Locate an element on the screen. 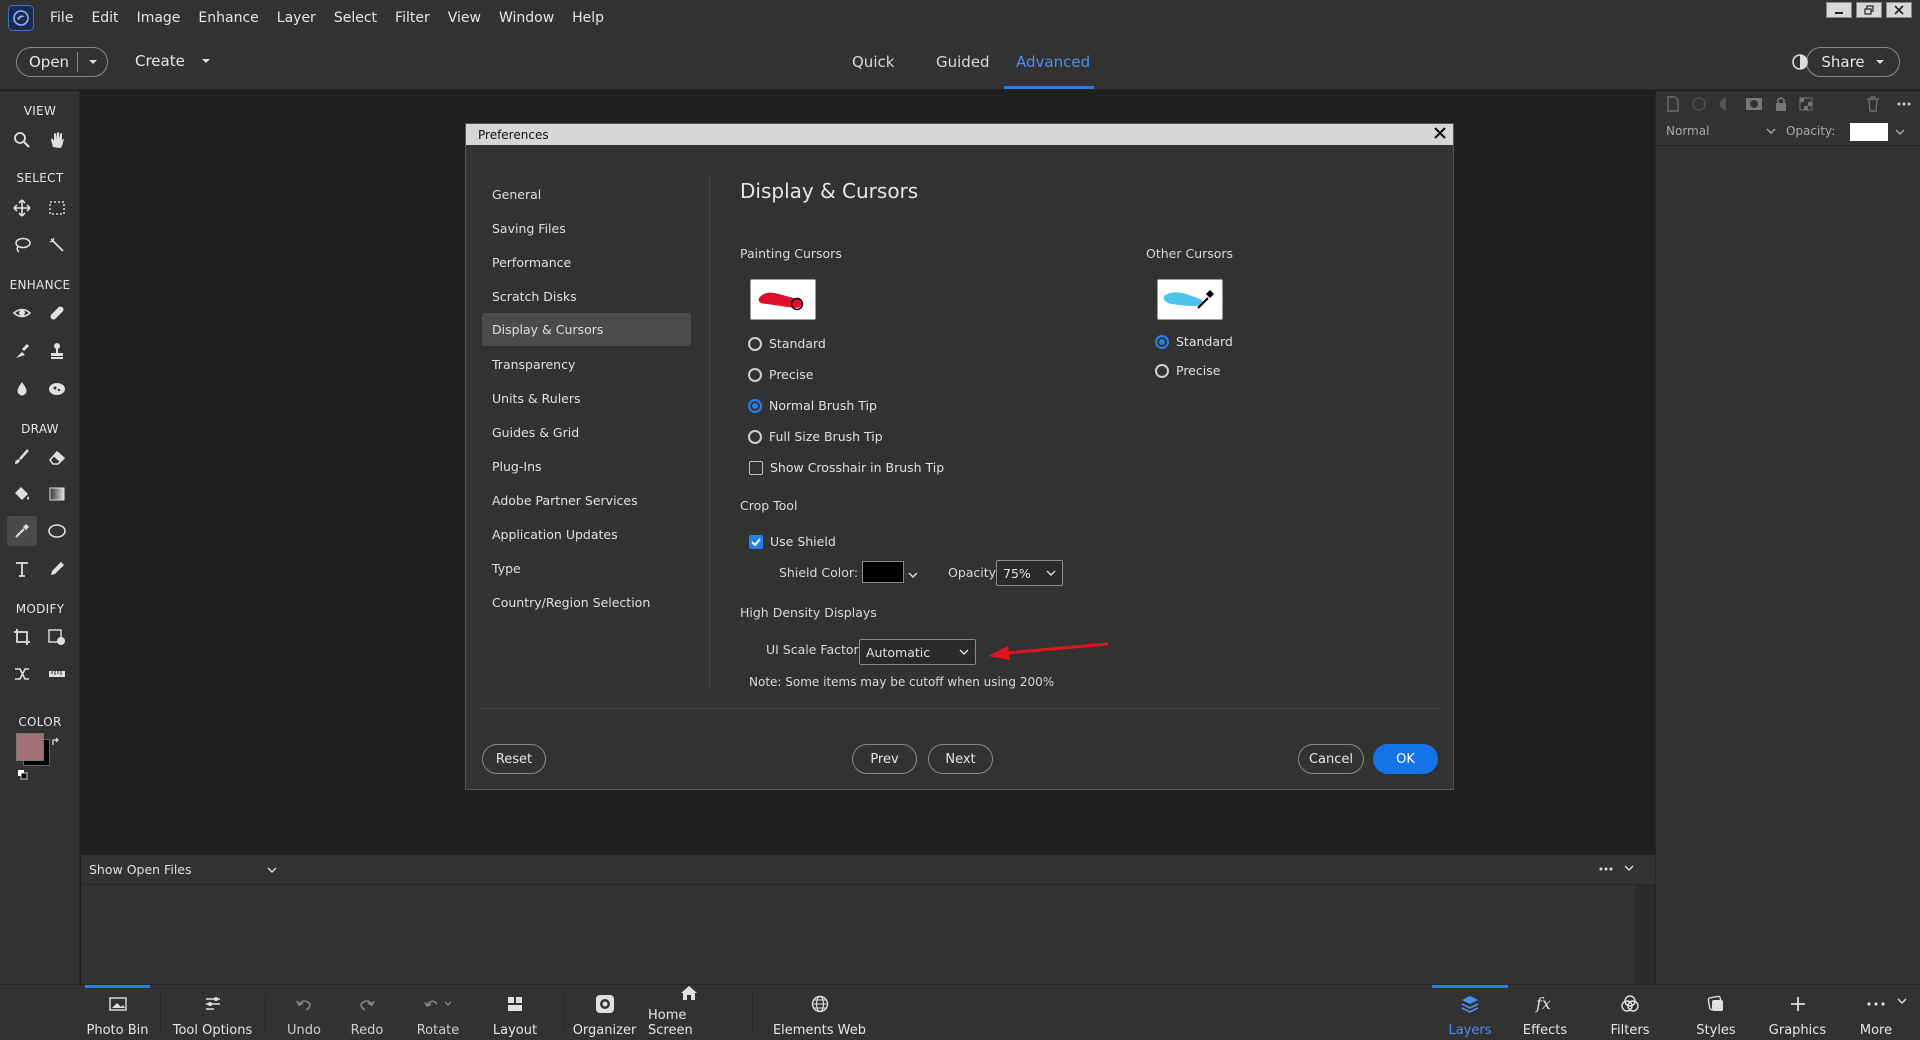 The height and width of the screenshot is (1040, 1920). painting-normal-brush-tip-option: Normal Brush Tip is located at coordinates (812, 405).